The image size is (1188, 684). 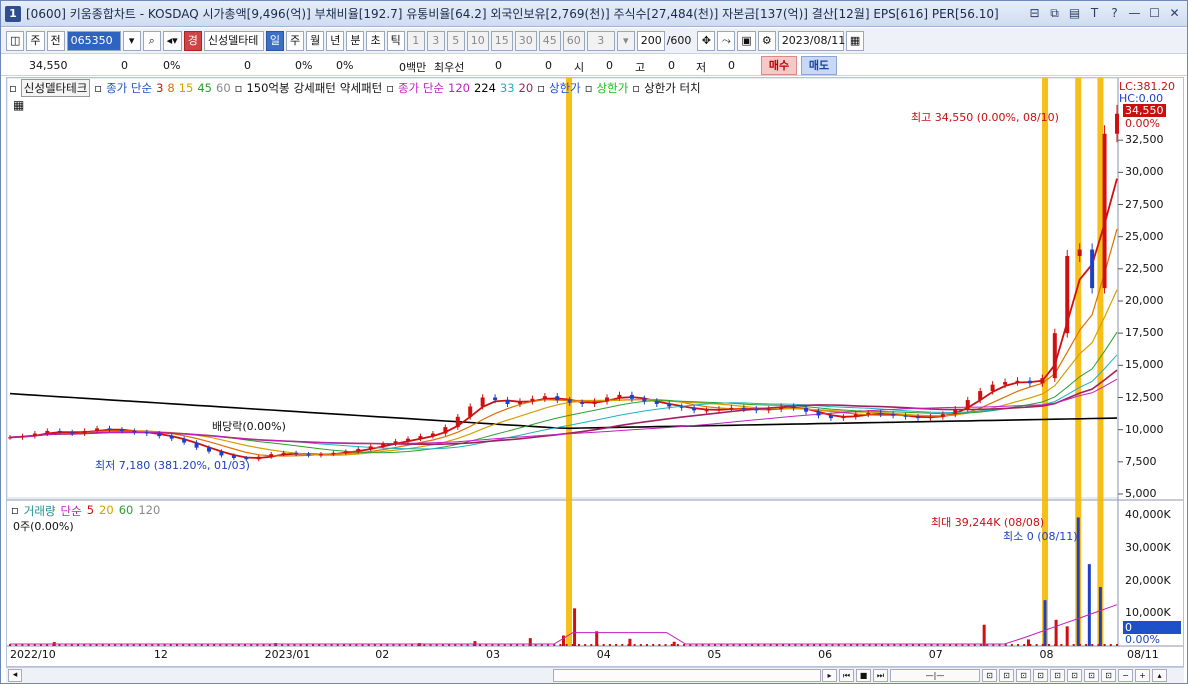 What do you see at coordinates (672, 88) in the screenshot?
I see `legend-upper-touch: 상한가 터치` at bounding box center [672, 88].